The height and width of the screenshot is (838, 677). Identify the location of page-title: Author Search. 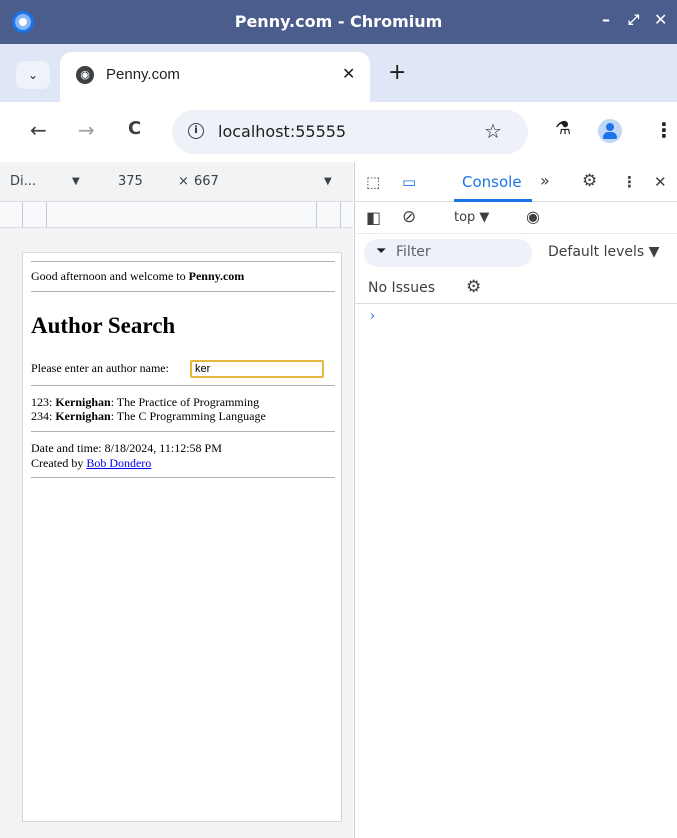
(103, 325).